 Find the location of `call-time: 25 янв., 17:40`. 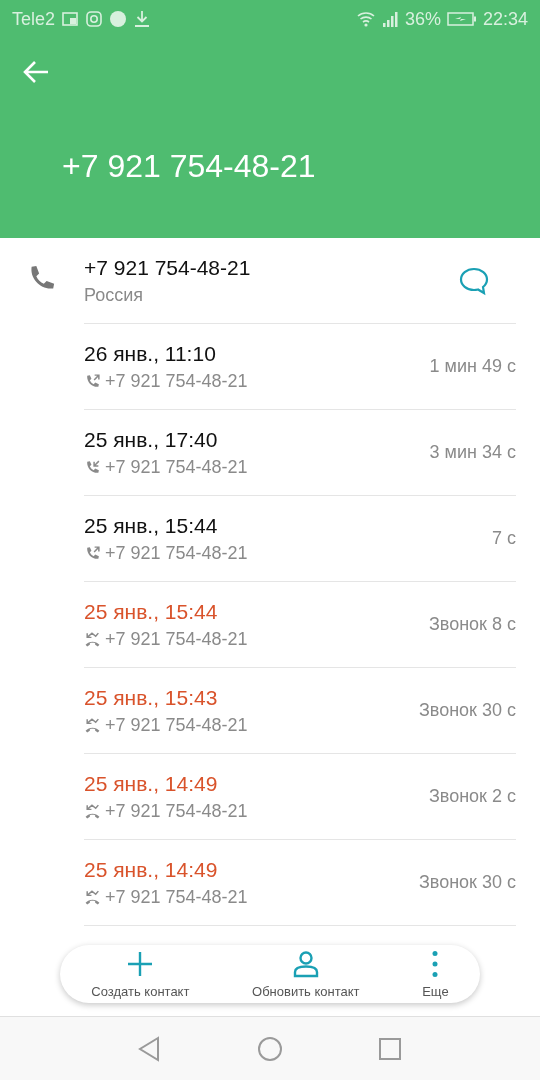

call-time: 25 янв., 17:40 is located at coordinates (151, 439).